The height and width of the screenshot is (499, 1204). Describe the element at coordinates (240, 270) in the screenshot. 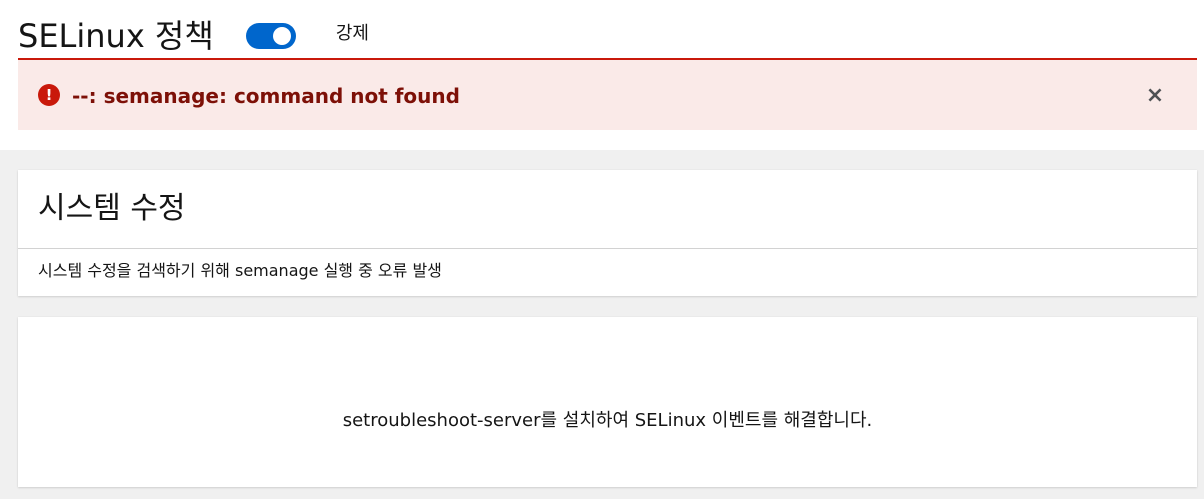

I see `system-modifications-error: 시스템 수정을 검색하기 위해 semanage 실행 중 오류 발생` at that location.